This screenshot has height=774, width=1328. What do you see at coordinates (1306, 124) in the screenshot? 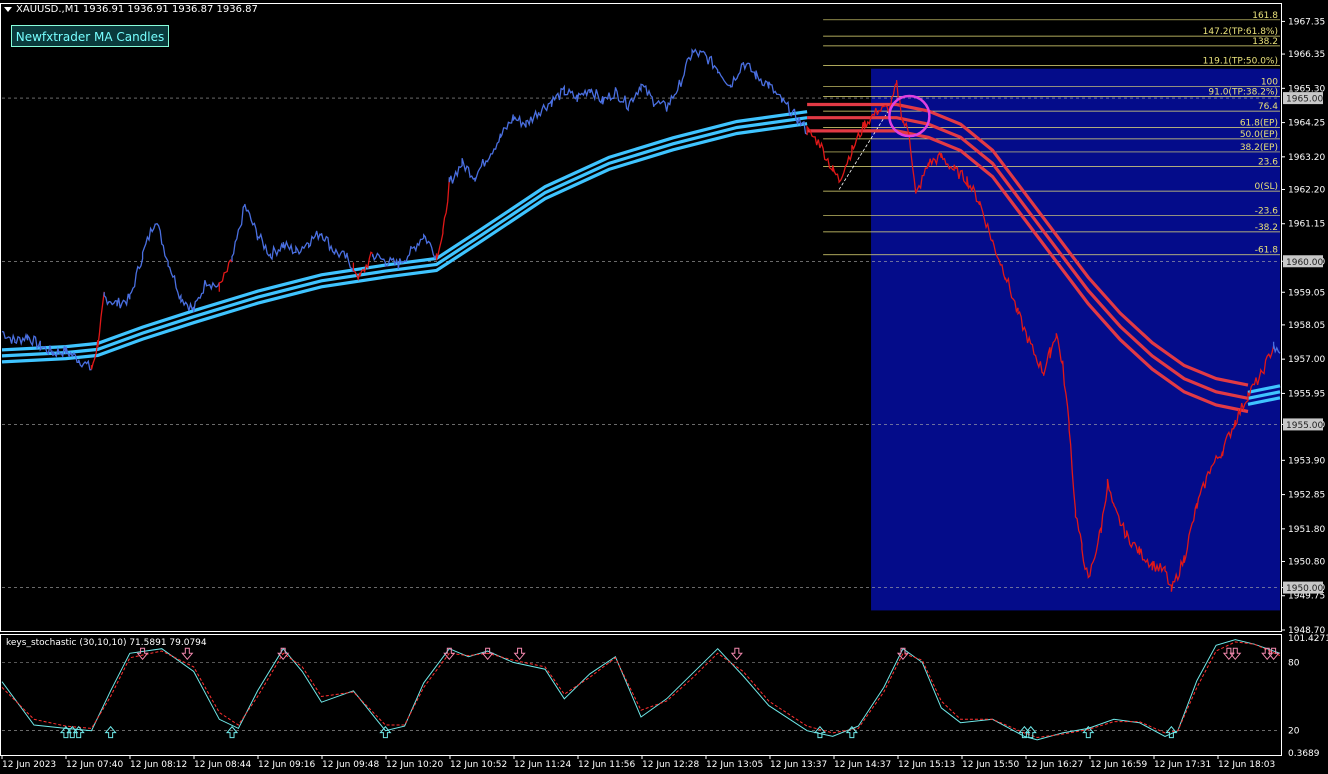
I see `y-tick-label: 1964.25` at bounding box center [1306, 124].